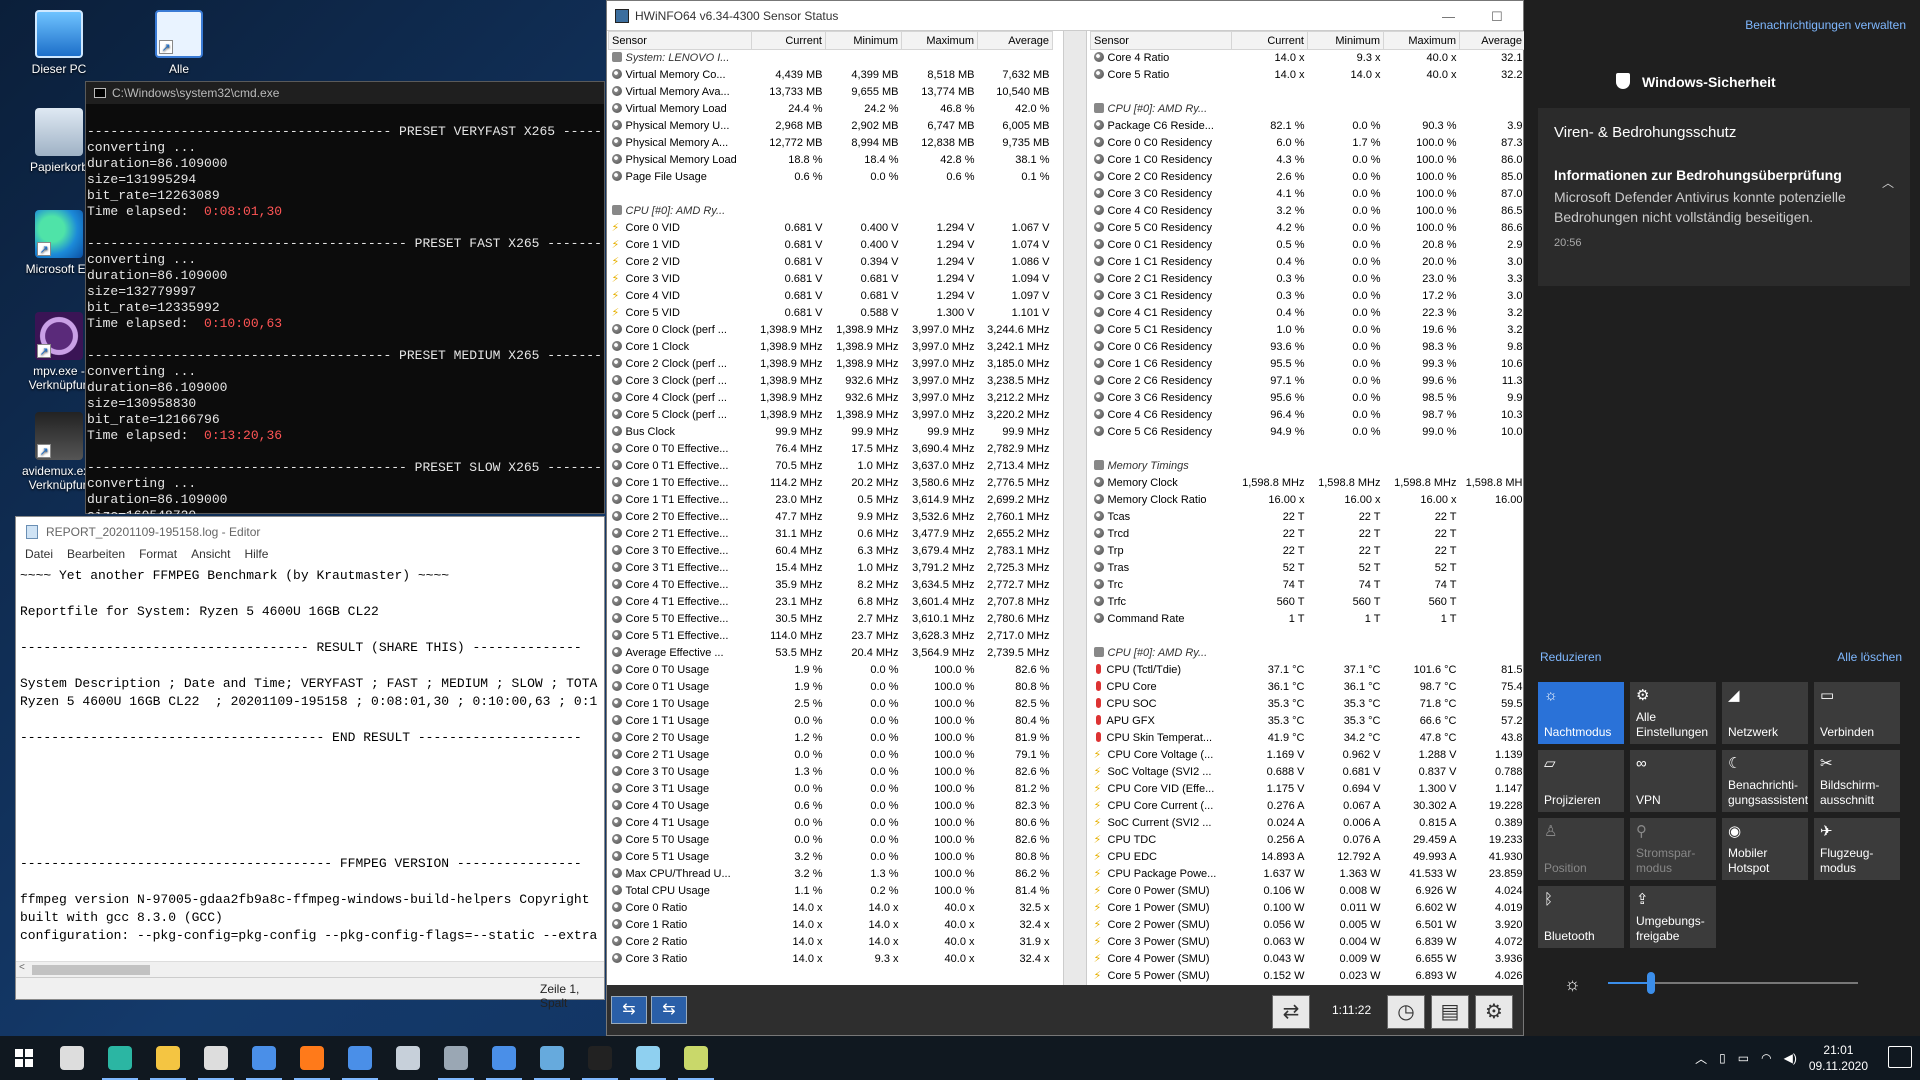  Describe the element at coordinates (1308, 687) in the screenshot. I see `sensor-row: CPU Core 36.1 °C 36.1 °C 98.7 °C 75.4` at that location.